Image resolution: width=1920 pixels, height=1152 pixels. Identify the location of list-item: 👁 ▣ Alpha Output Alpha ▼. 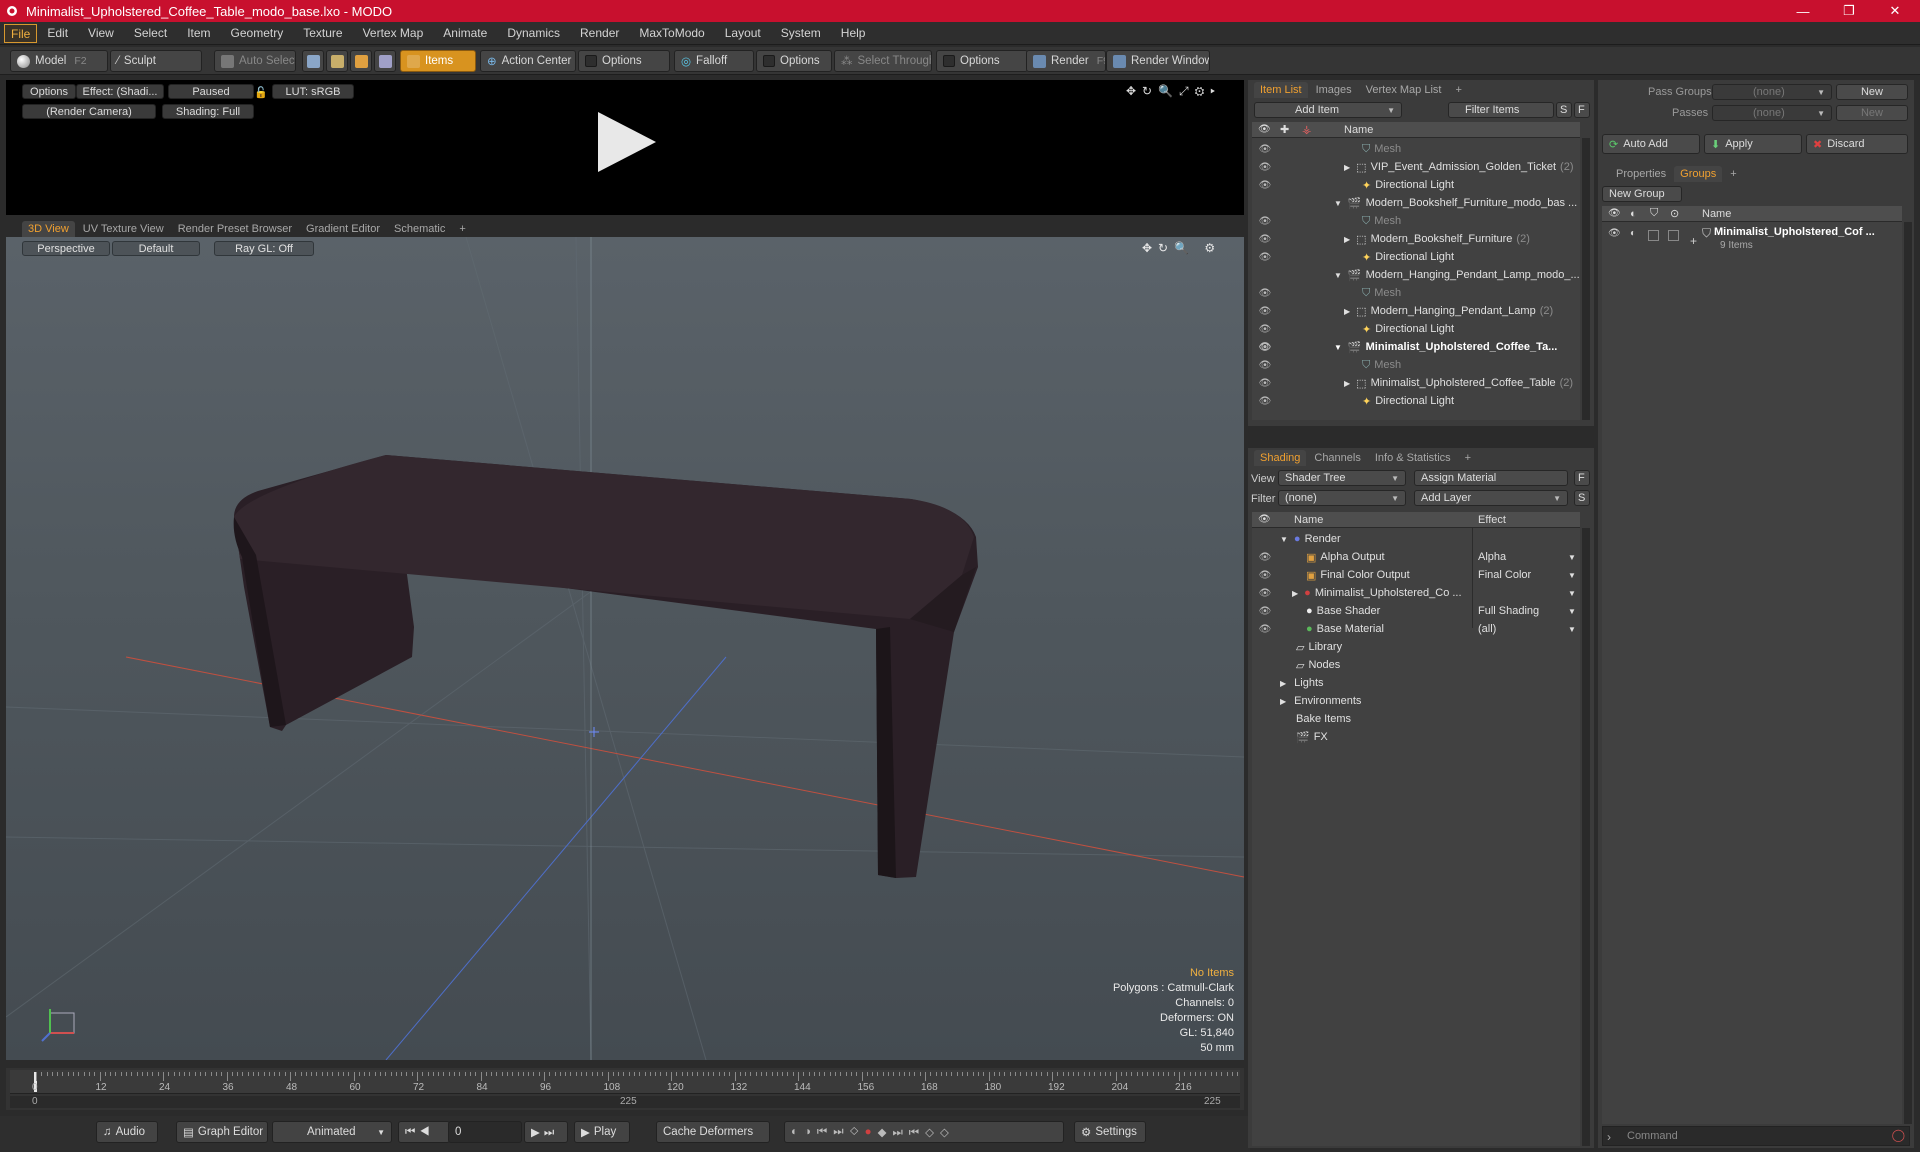
(1416, 557).